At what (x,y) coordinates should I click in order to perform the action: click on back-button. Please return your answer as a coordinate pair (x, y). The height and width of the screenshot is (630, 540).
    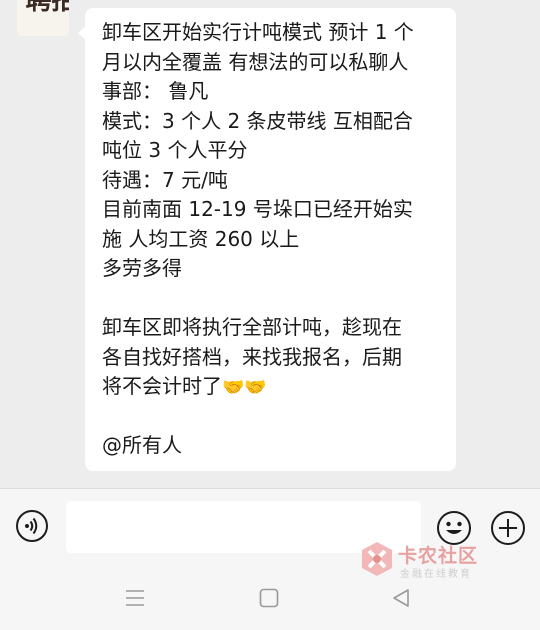
    Looking at the image, I should click on (401, 598).